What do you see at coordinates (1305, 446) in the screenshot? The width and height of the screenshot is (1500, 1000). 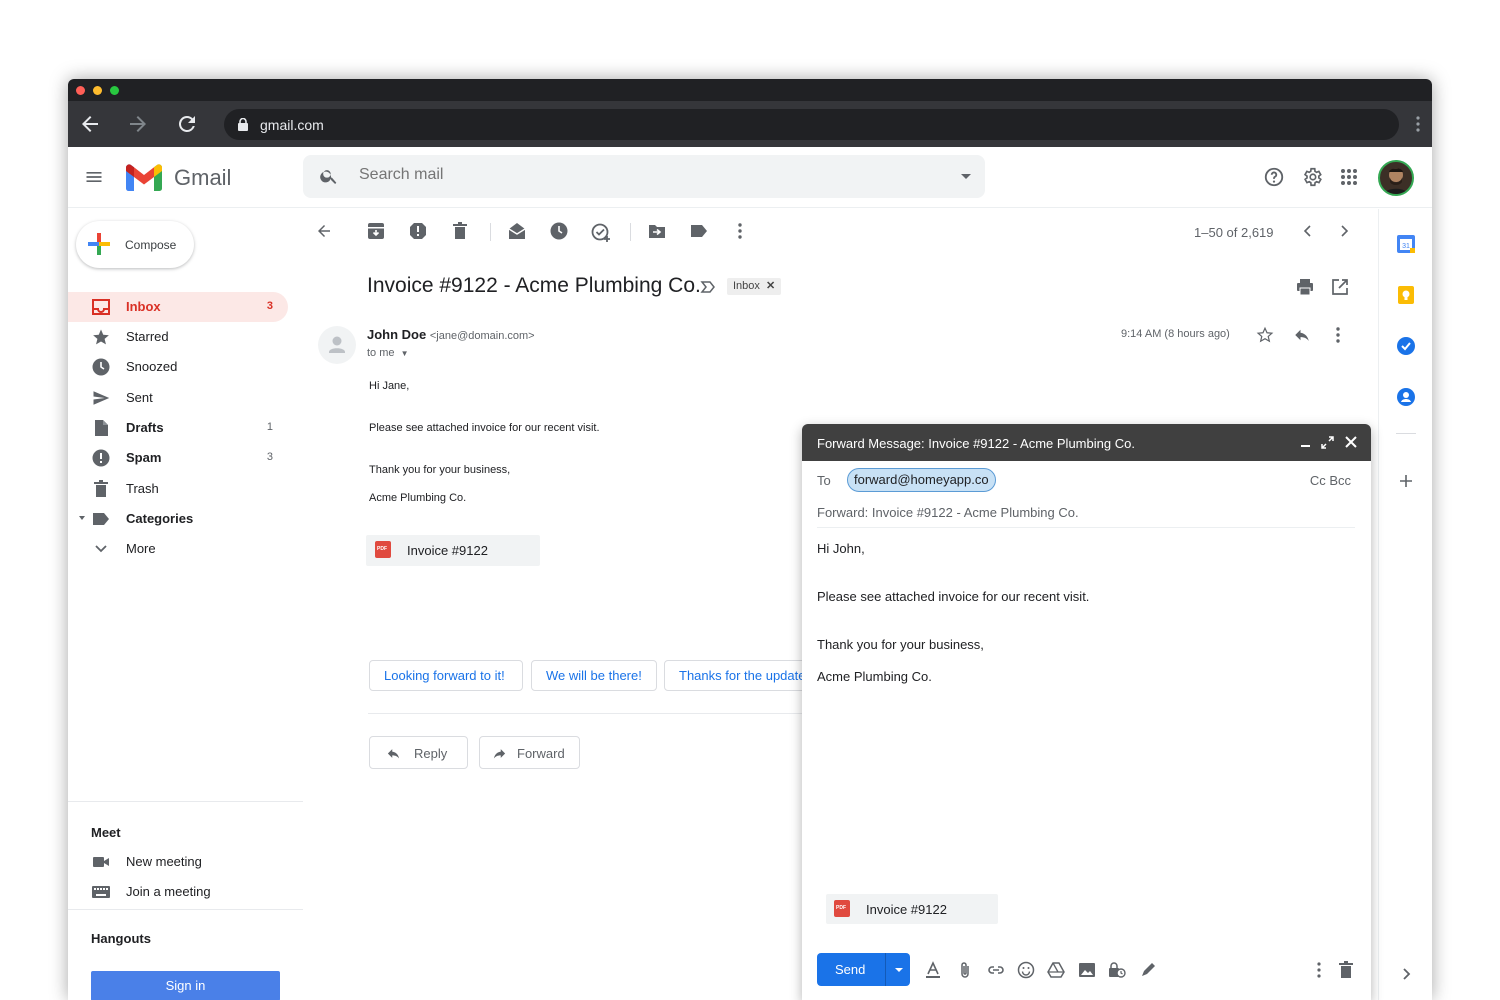 I see `minimize-icon` at bounding box center [1305, 446].